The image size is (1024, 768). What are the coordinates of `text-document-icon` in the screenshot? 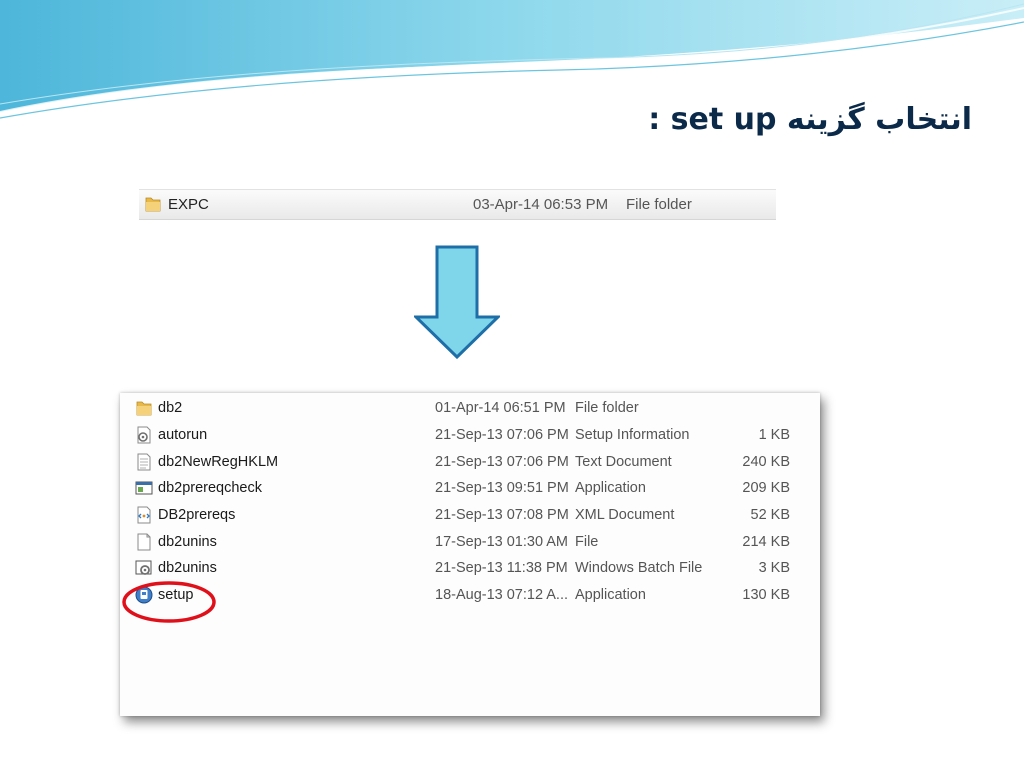 It's located at (144, 462).